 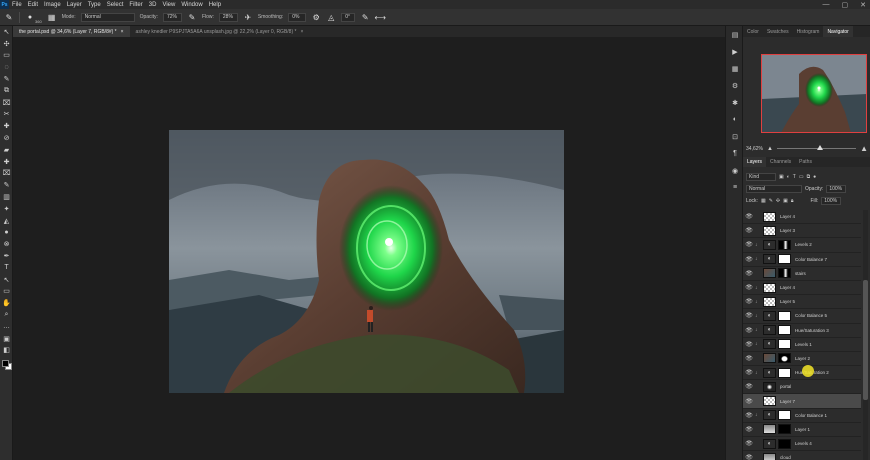 What do you see at coordinates (811, 415) in the screenshot?
I see `layer-name: Color Balance 1` at bounding box center [811, 415].